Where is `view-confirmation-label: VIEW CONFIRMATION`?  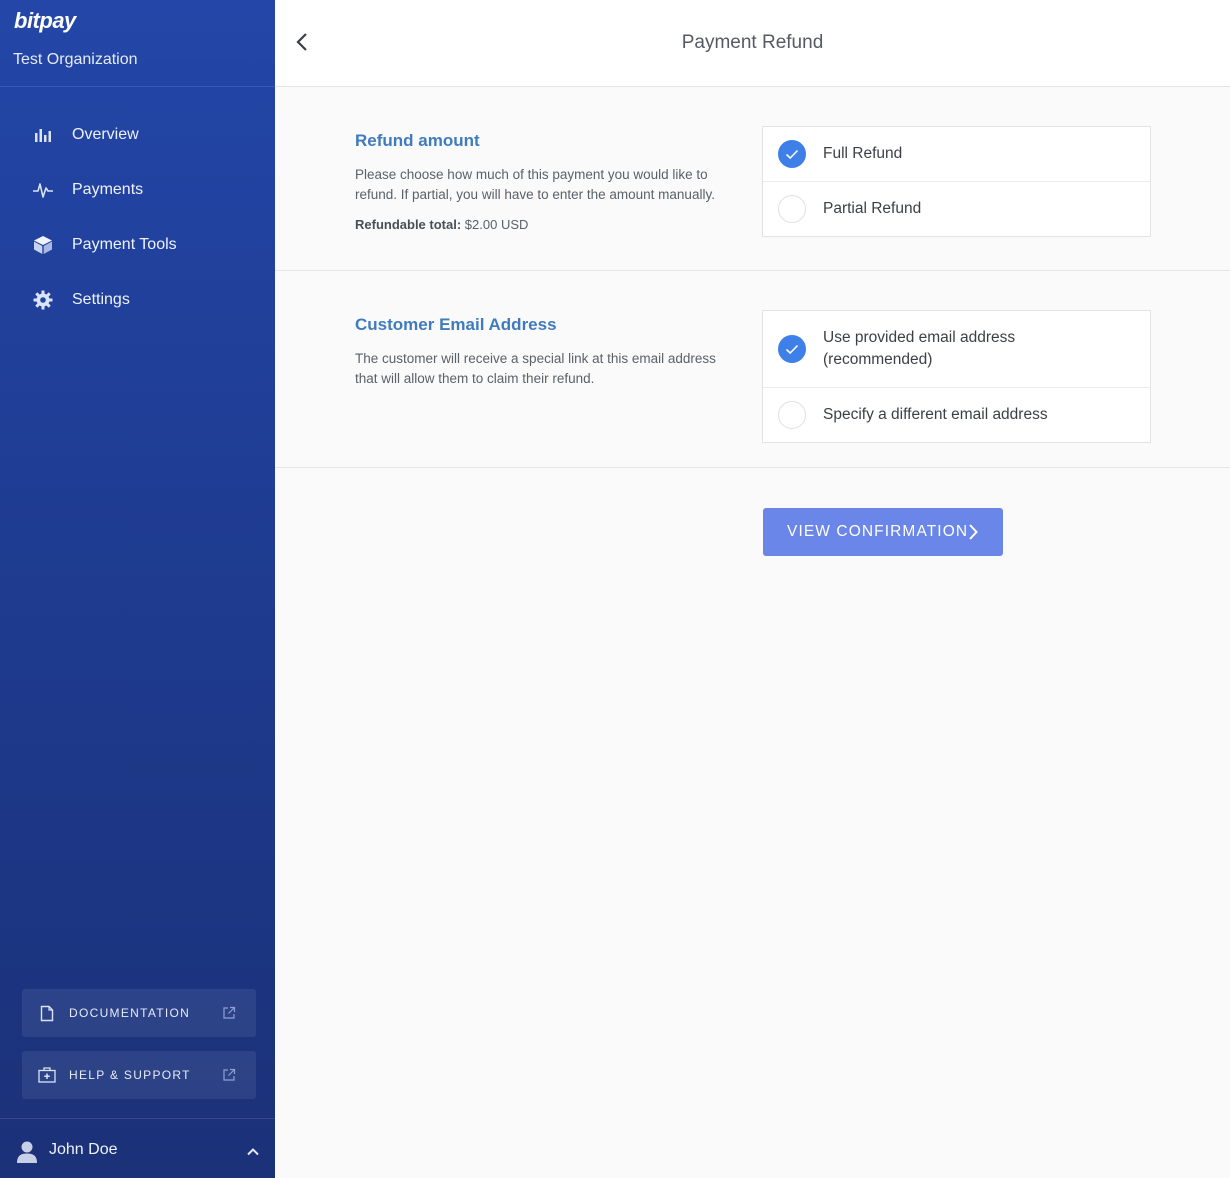
view-confirmation-label: VIEW CONFIRMATION is located at coordinates (878, 531).